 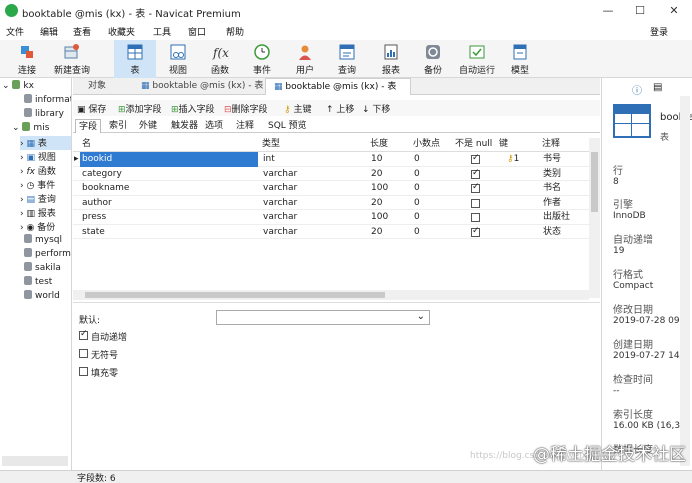 I want to click on tab-booktable-1: ▦ booktable @mis (kx) - 表, so click(x=198, y=86).